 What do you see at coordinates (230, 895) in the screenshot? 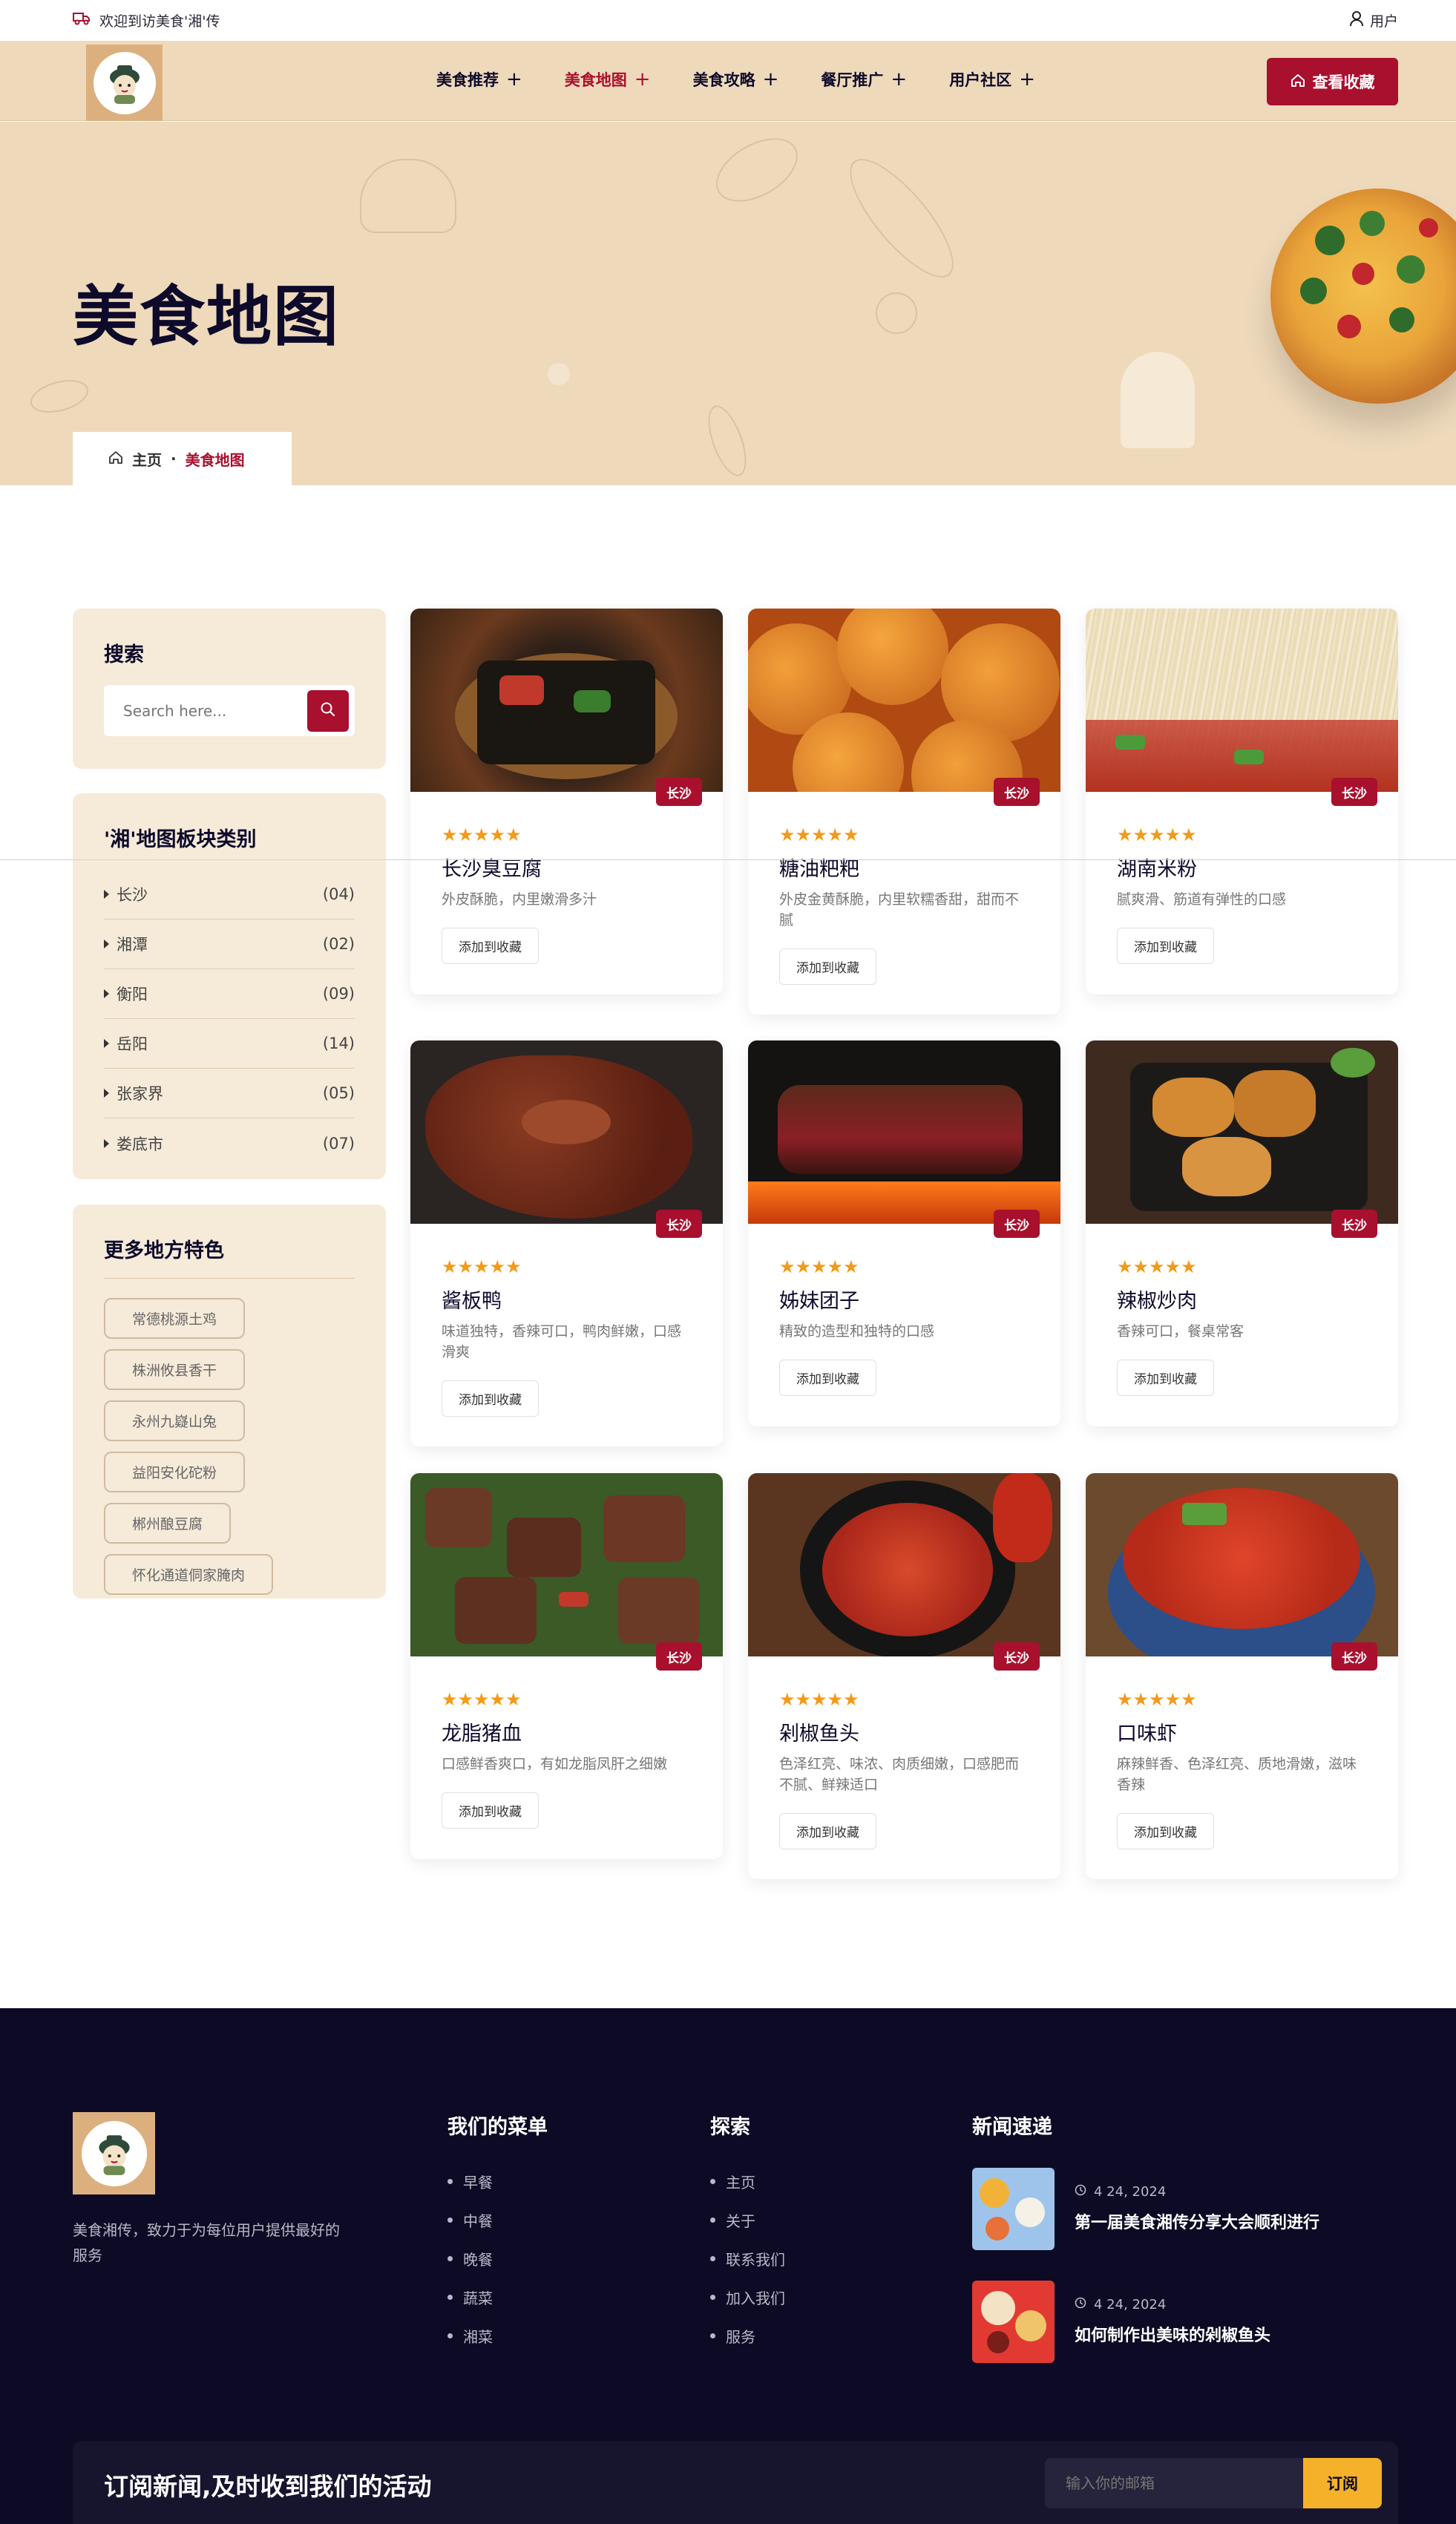
I see `category-item: 长沙 (04)` at bounding box center [230, 895].